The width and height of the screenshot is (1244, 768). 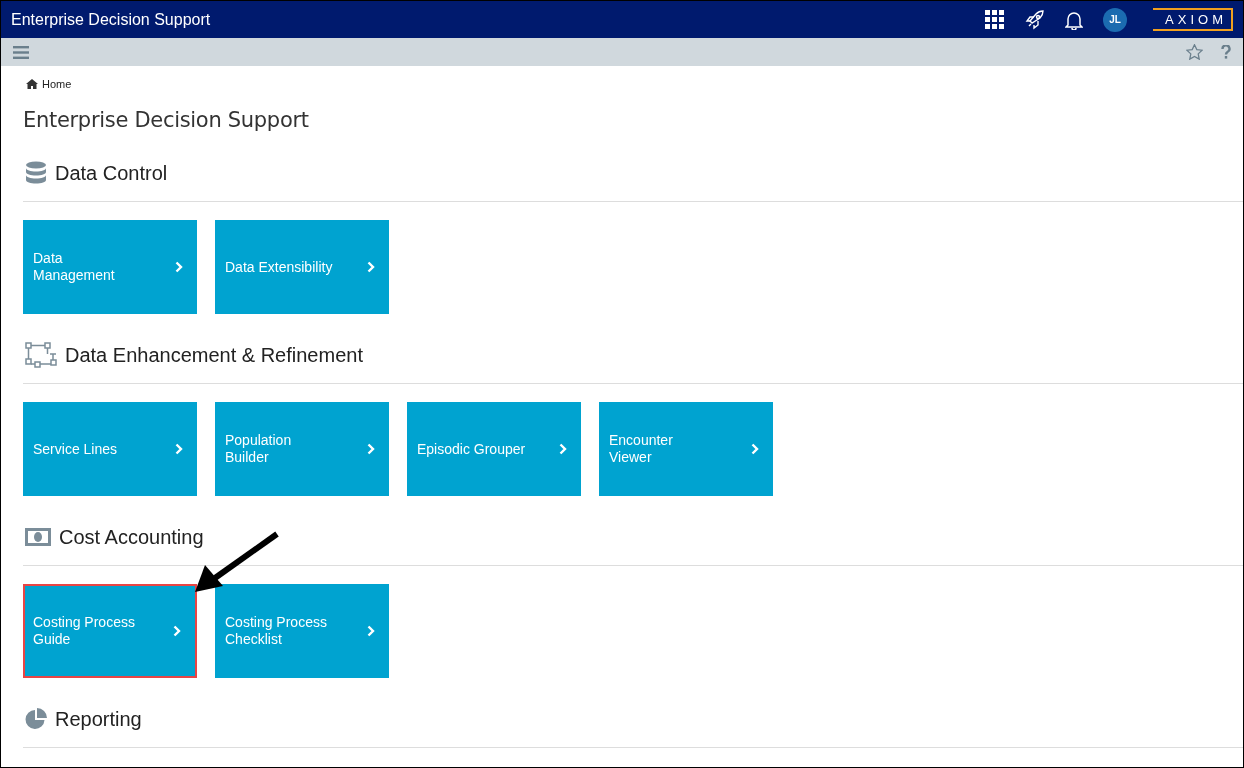 I want to click on navigation-tile: Costing Process Checklist, so click(x=302, y=631).